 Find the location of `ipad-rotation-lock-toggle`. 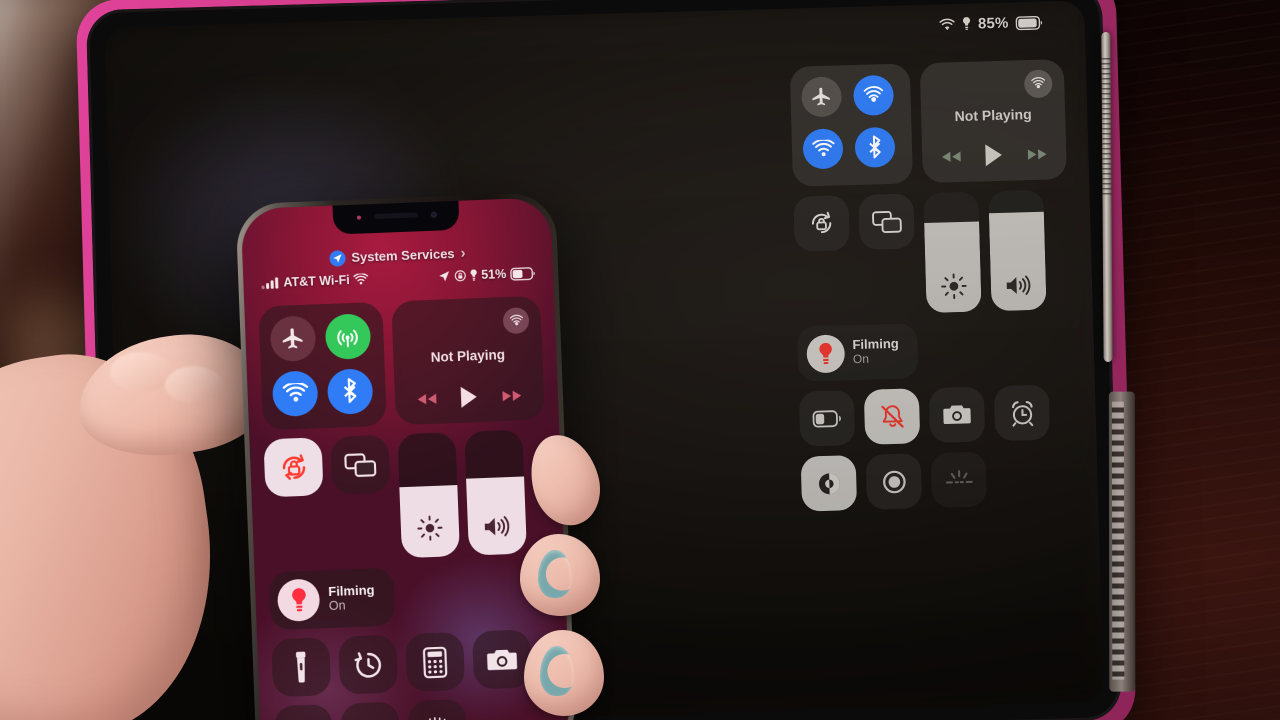

ipad-rotation-lock-toggle is located at coordinates (821, 223).